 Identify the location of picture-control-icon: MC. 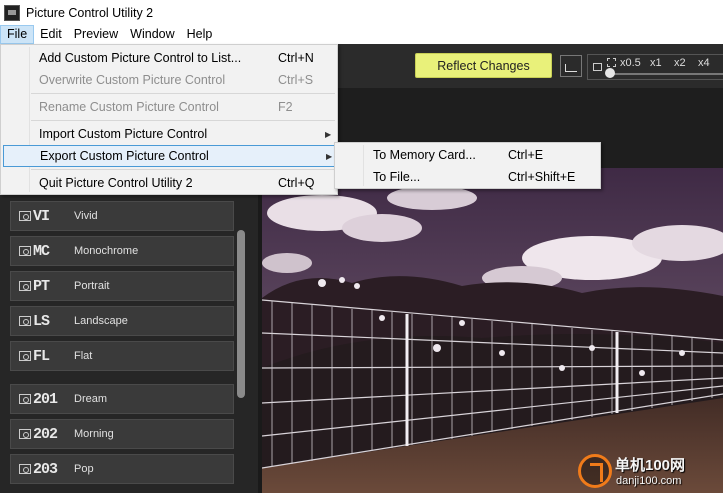
(41, 251).